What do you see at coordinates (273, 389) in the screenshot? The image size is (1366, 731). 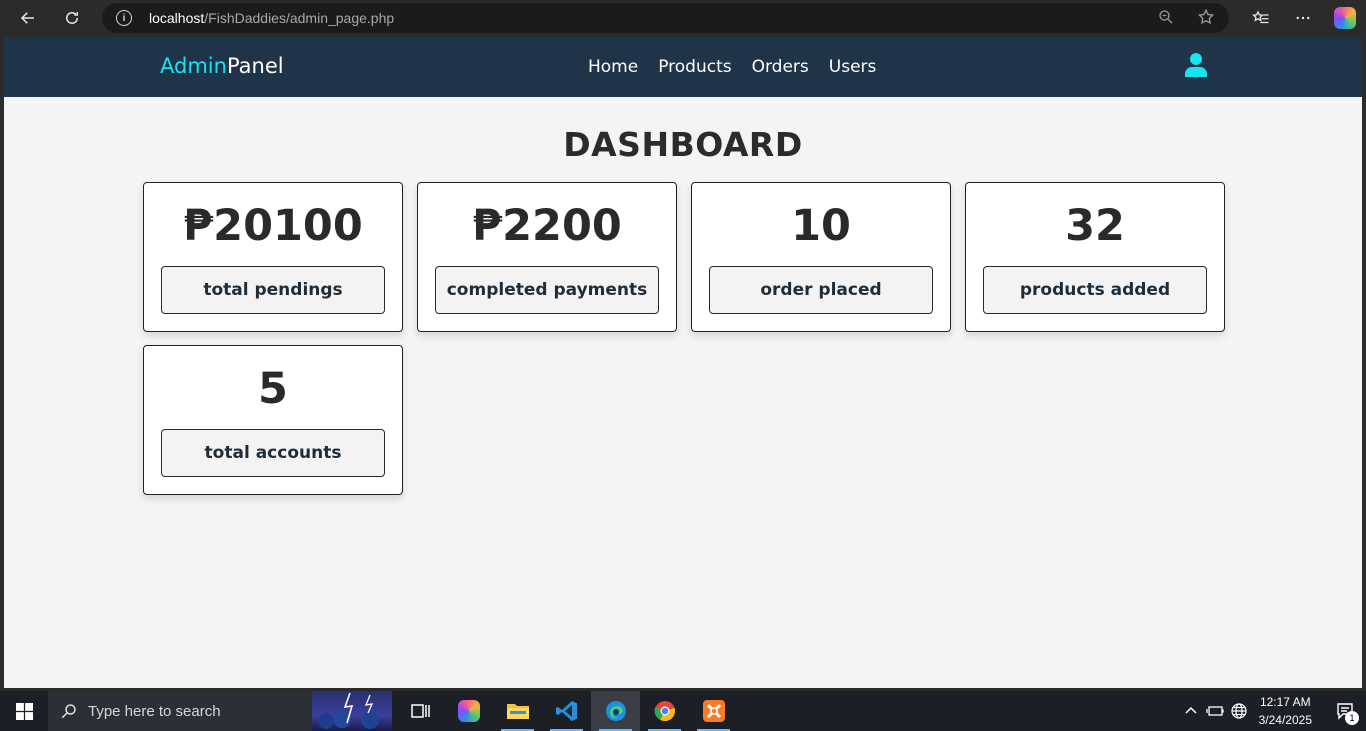 I see `stat-value: 5` at bounding box center [273, 389].